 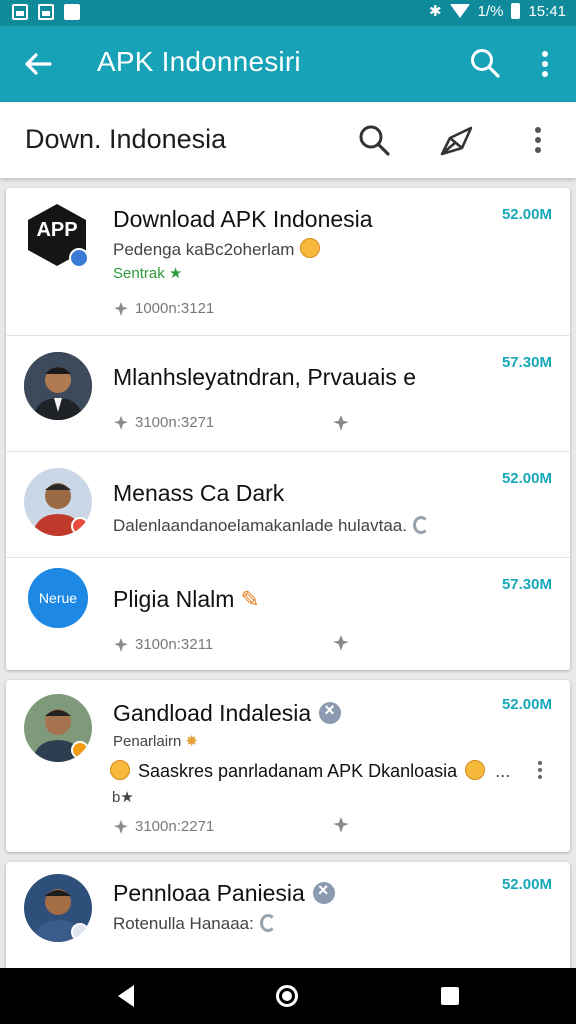 I want to click on app-title: APK Indonnesiri, so click(x=199, y=61).